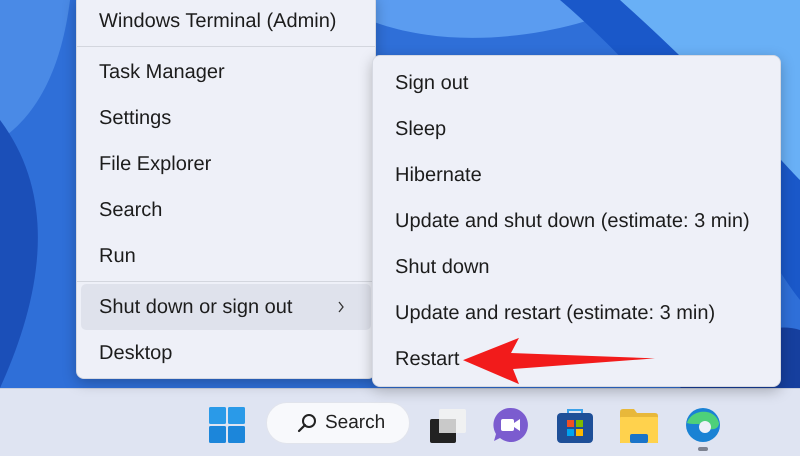  Describe the element at coordinates (226, 256) in the screenshot. I see `menu-item: Run` at that location.